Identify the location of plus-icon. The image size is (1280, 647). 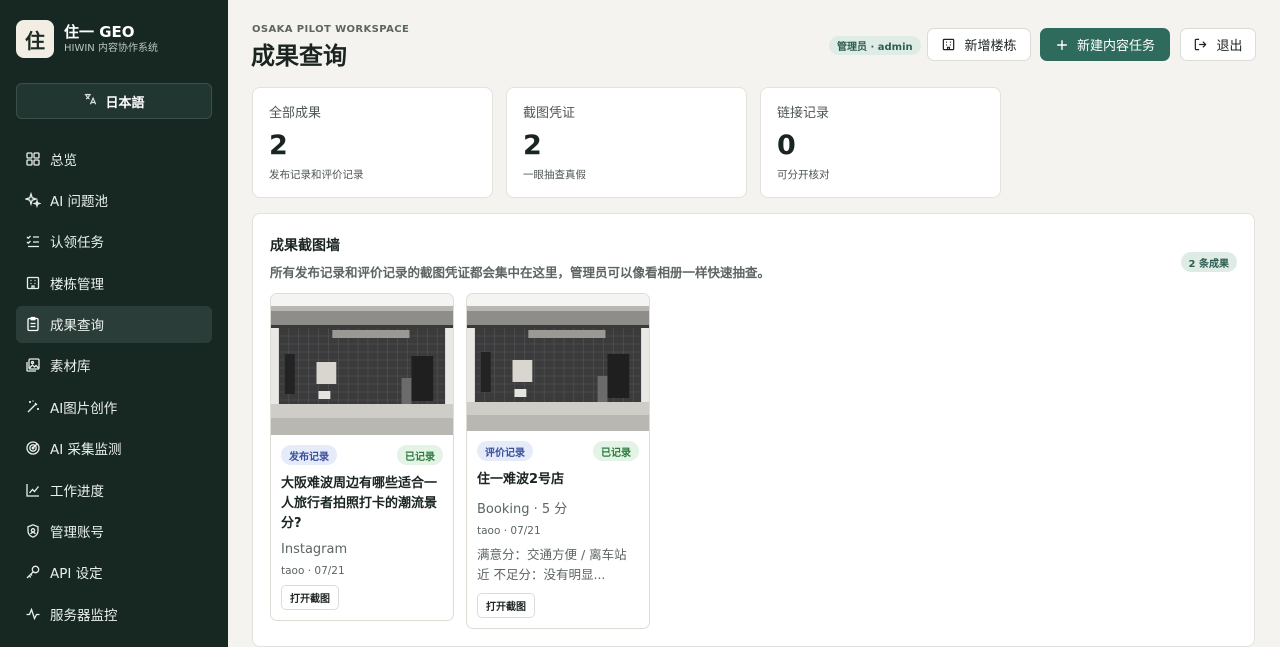
(1062, 45).